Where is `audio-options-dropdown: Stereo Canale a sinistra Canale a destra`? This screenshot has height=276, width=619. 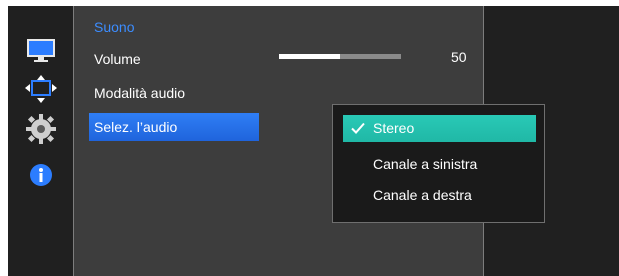 audio-options-dropdown: Stereo Canale a sinistra Canale a destra is located at coordinates (438, 163).